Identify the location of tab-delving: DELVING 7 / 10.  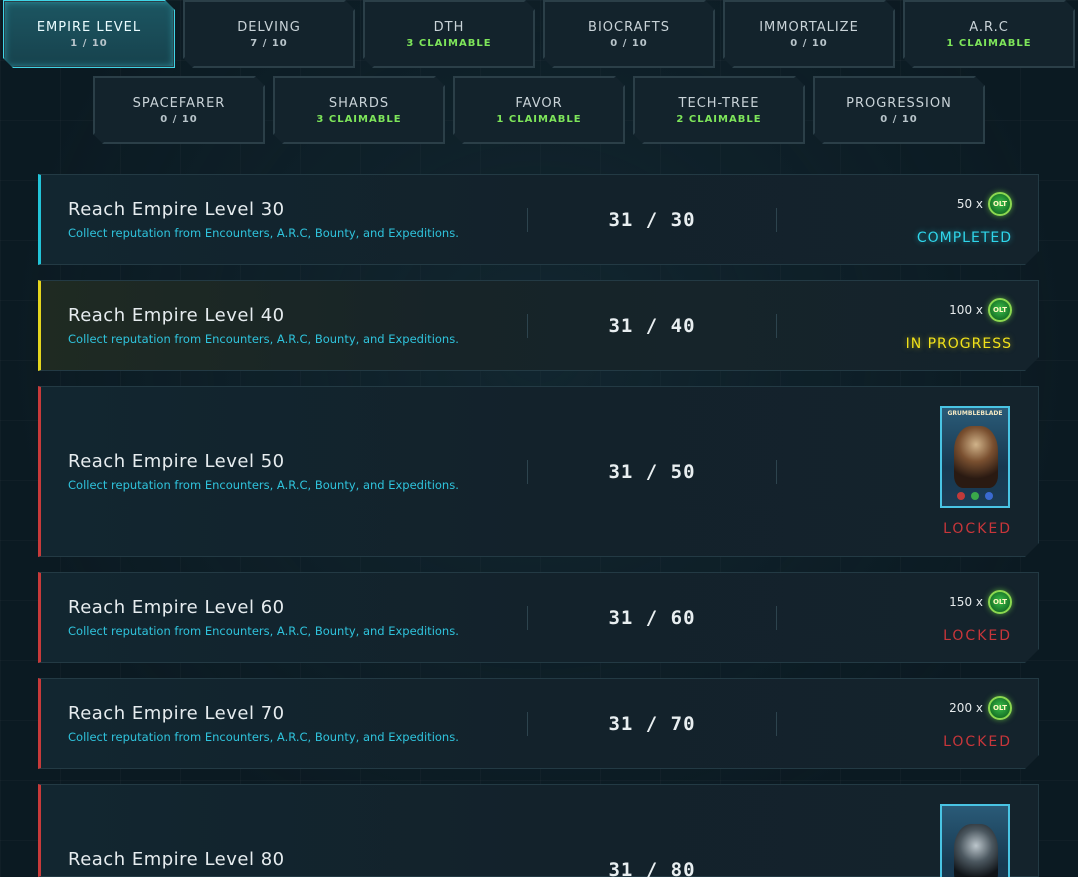
(269, 34).